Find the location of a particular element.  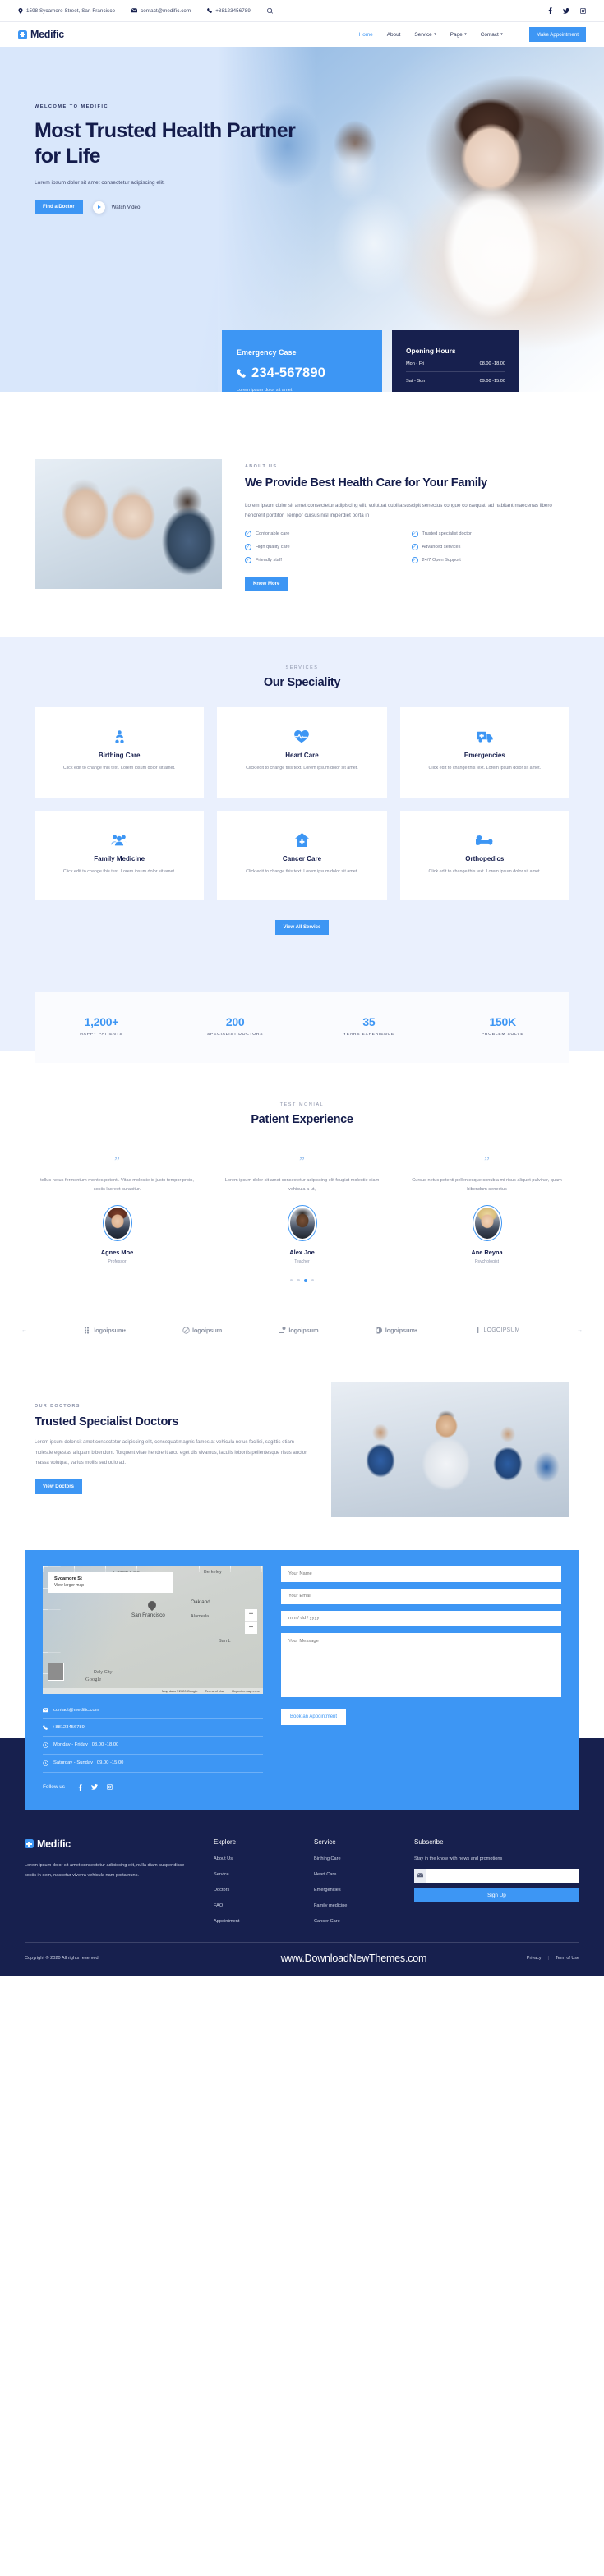

brand-logo: Medific is located at coordinates (41, 34).